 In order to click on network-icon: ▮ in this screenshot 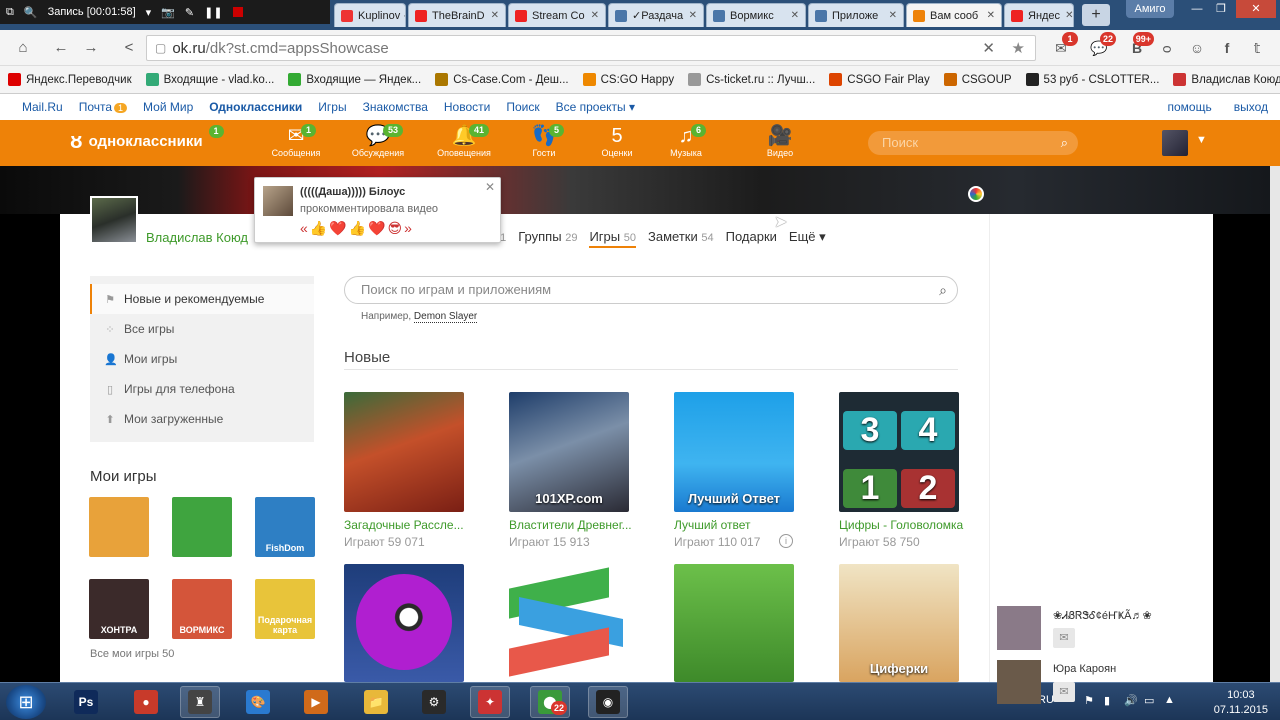, I will do `click(1107, 700)`.